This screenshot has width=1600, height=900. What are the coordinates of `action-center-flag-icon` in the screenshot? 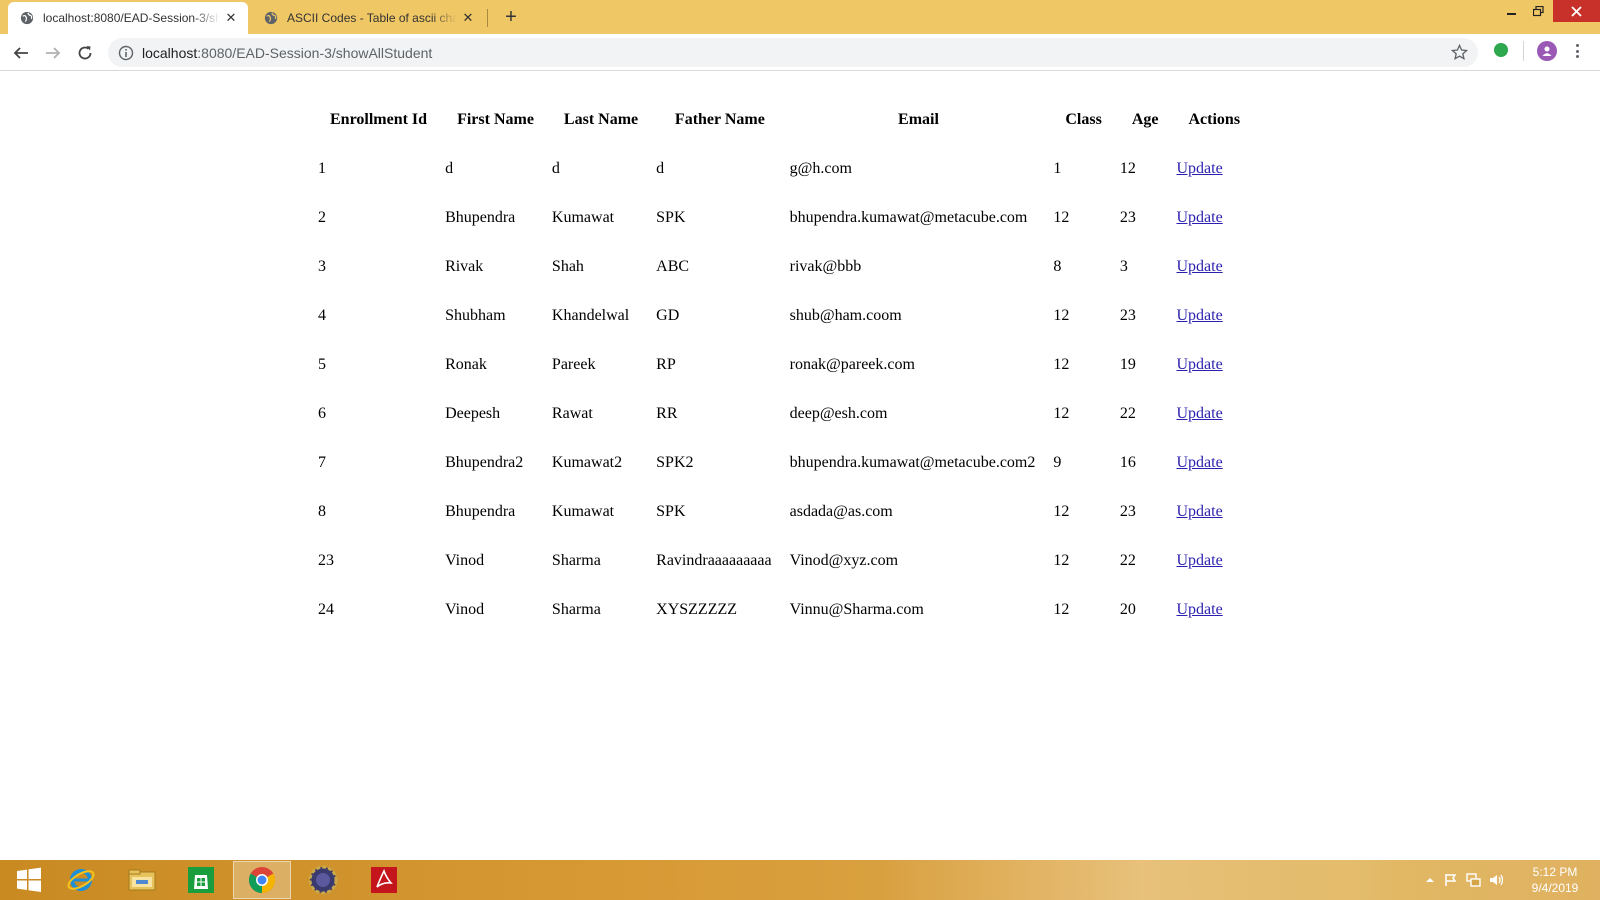 It's located at (1451, 880).